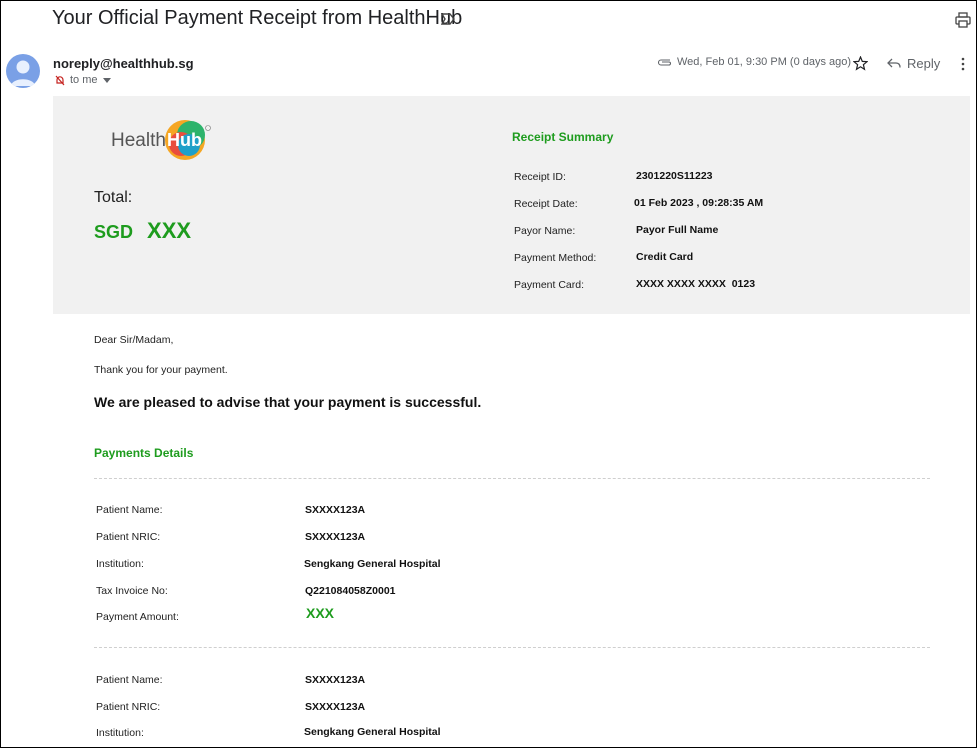  What do you see at coordinates (114, 232) in the screenshot?
I see `total-currency: SGD` at bounding box center [114, 232].